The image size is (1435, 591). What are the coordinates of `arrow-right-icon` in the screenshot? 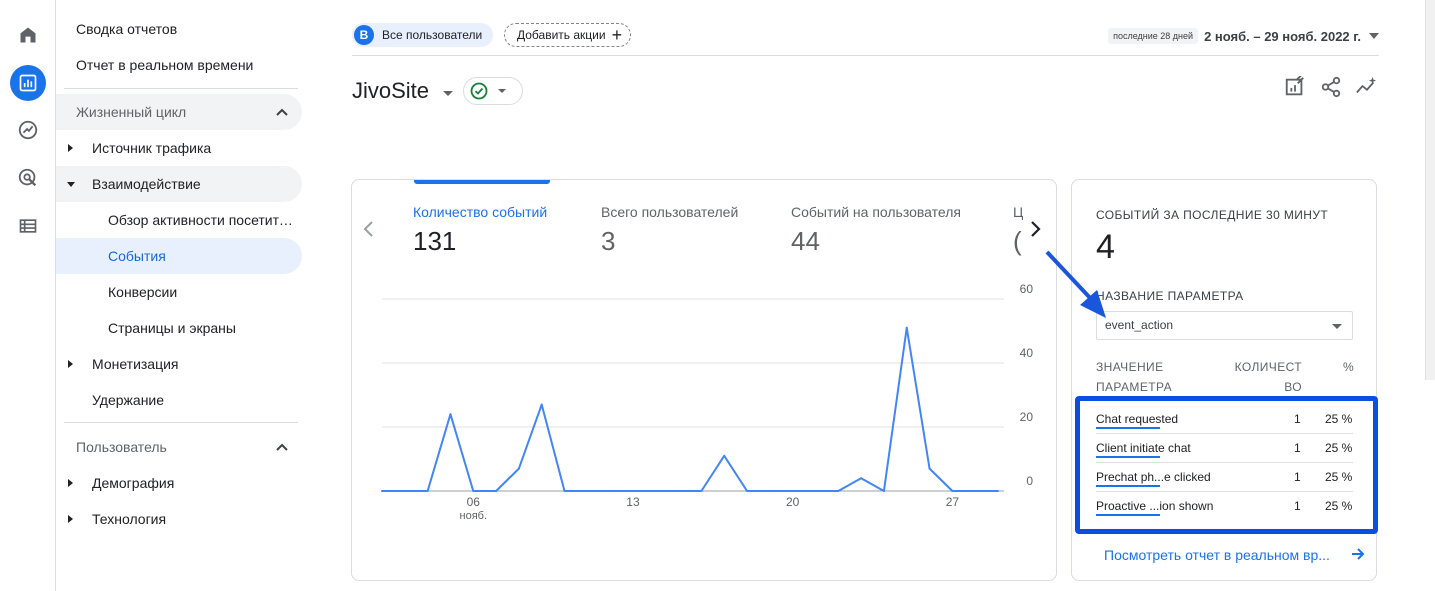 It's located at (1358, 554).